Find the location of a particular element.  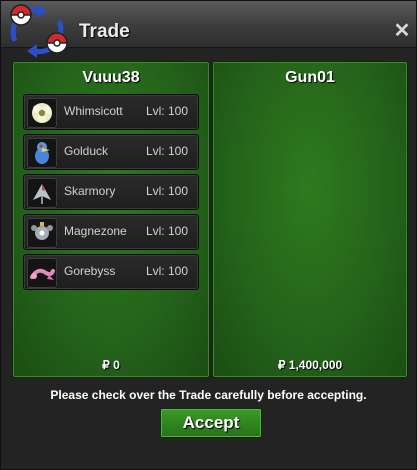

pokemon-slot-golduck: Golduck Lvl: 100 is located at coordinates (111, 152).